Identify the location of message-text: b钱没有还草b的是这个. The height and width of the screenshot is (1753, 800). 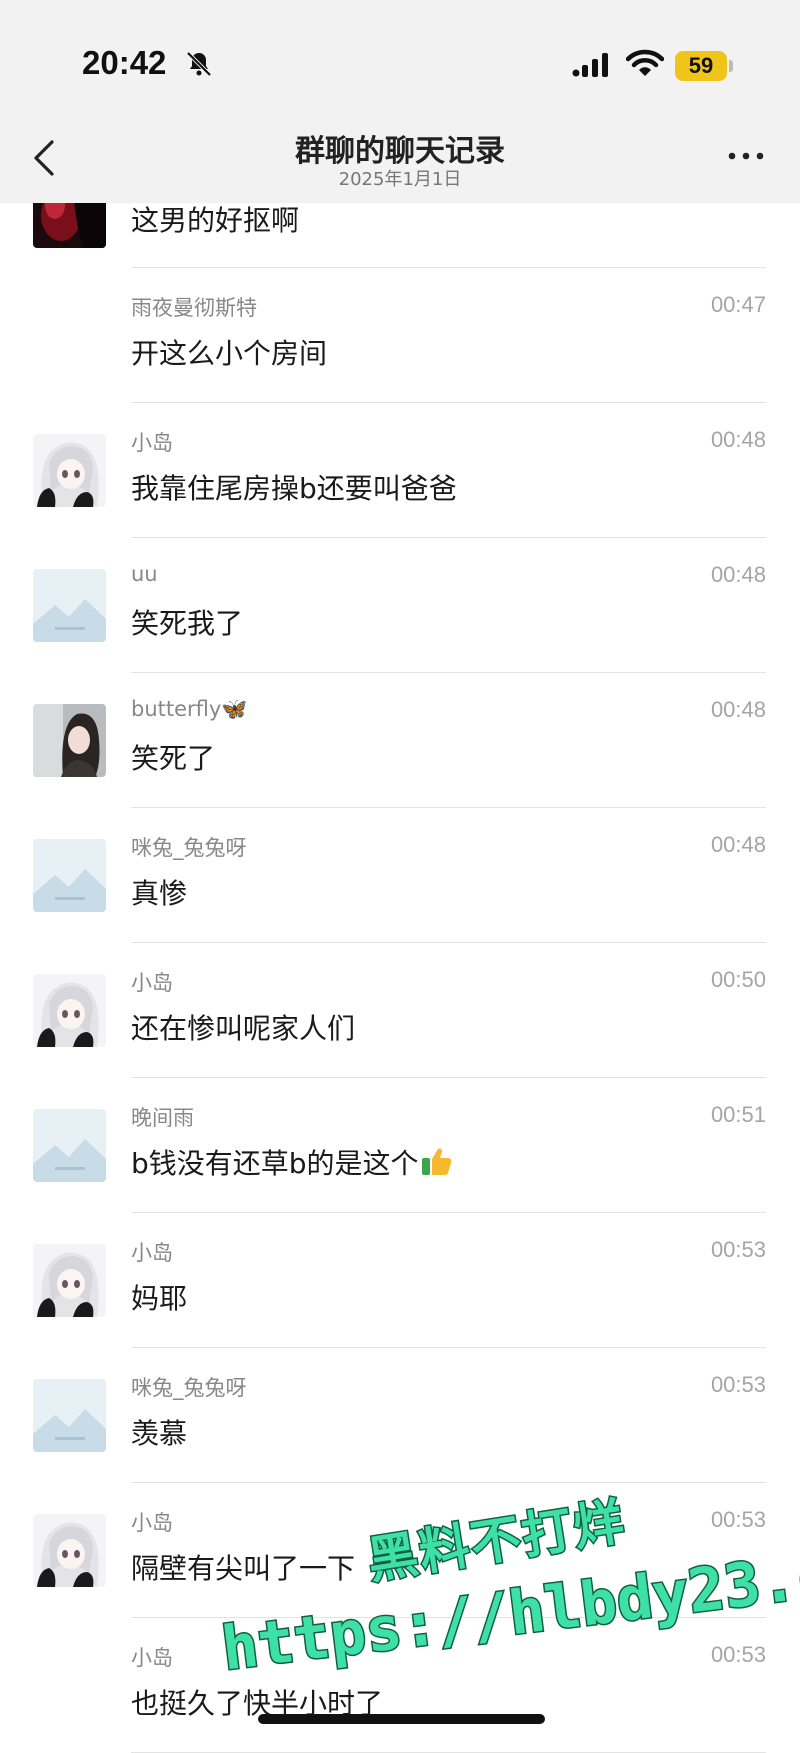
(292, 1162).